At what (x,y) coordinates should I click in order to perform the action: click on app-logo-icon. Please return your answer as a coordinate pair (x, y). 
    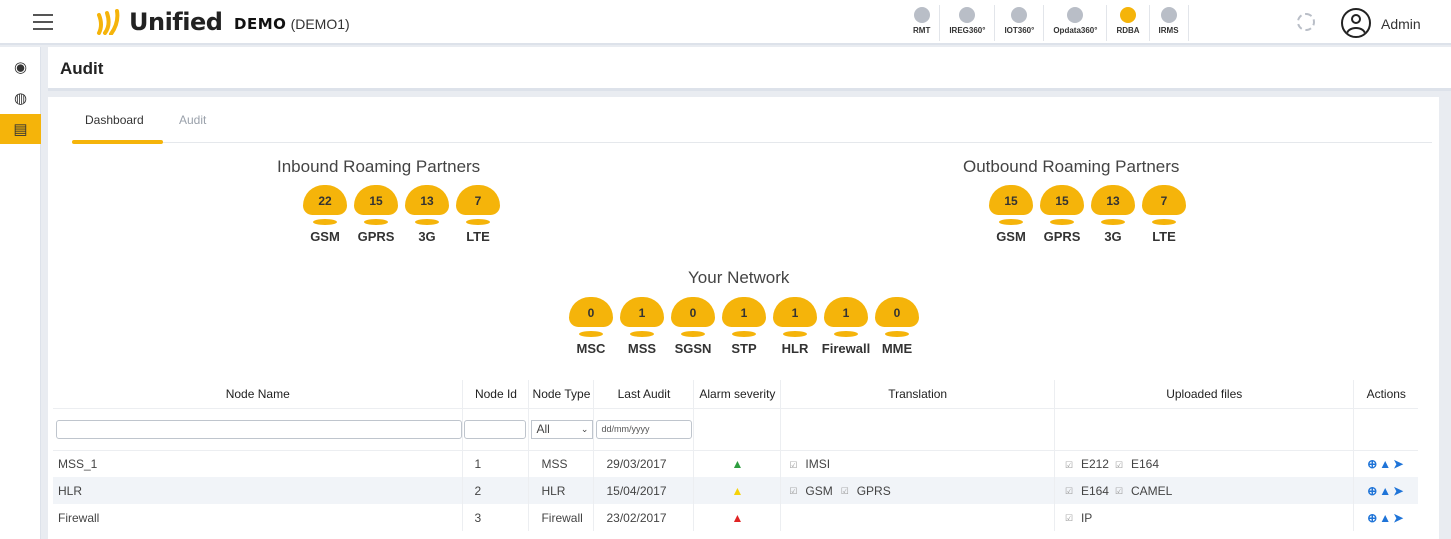
    Looking at the image, I should click on (967, 15).